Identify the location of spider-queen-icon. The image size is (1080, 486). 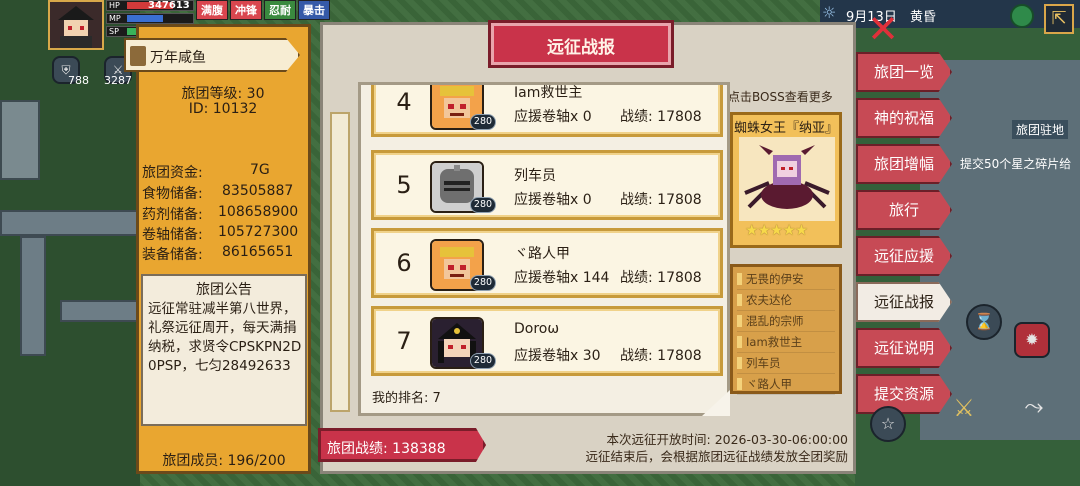
(787, 179).